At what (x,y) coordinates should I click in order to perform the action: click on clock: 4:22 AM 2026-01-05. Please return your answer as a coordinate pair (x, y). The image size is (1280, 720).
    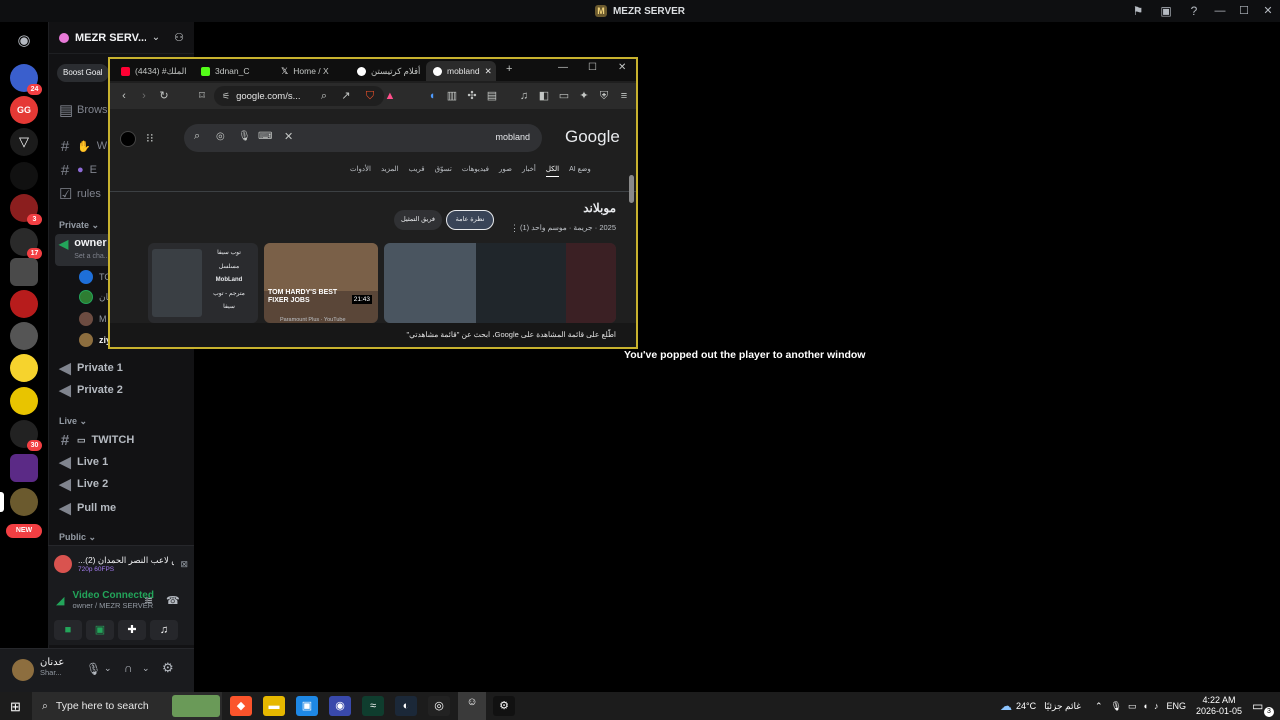
    Looking at the image, I should click on (1219, 706).